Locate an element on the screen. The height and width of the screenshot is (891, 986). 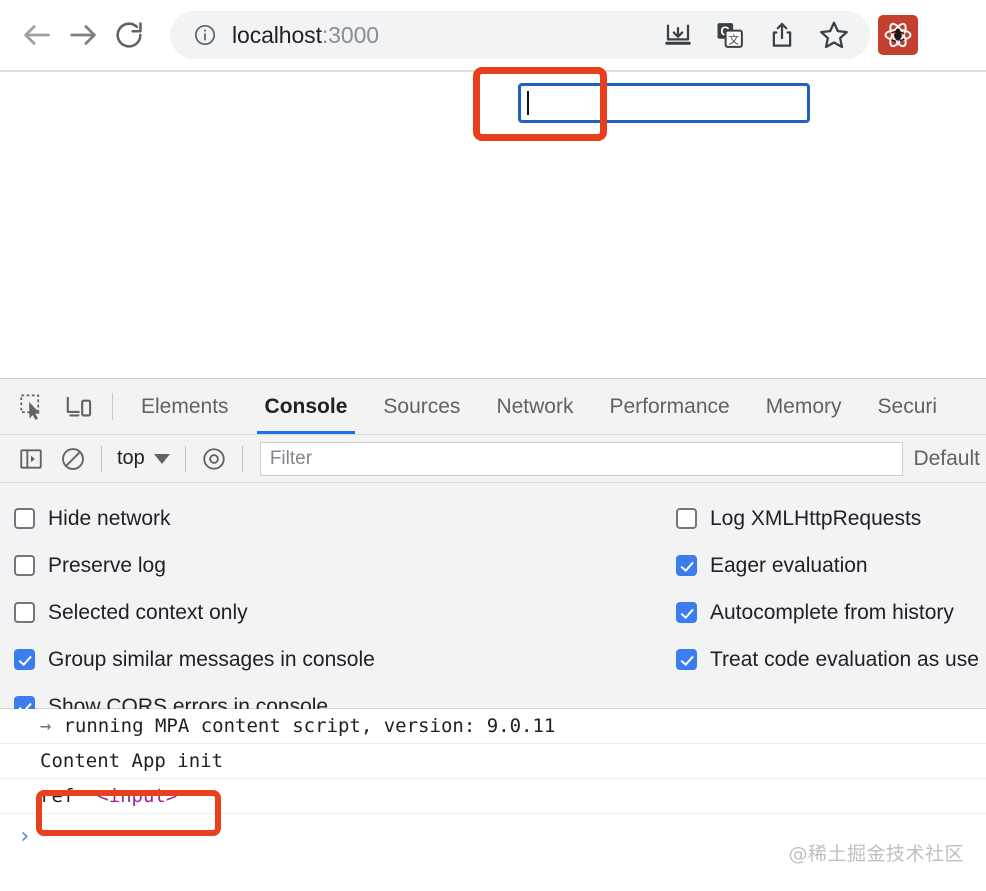
tab-security: Securi is located at coordinates (908, 406).